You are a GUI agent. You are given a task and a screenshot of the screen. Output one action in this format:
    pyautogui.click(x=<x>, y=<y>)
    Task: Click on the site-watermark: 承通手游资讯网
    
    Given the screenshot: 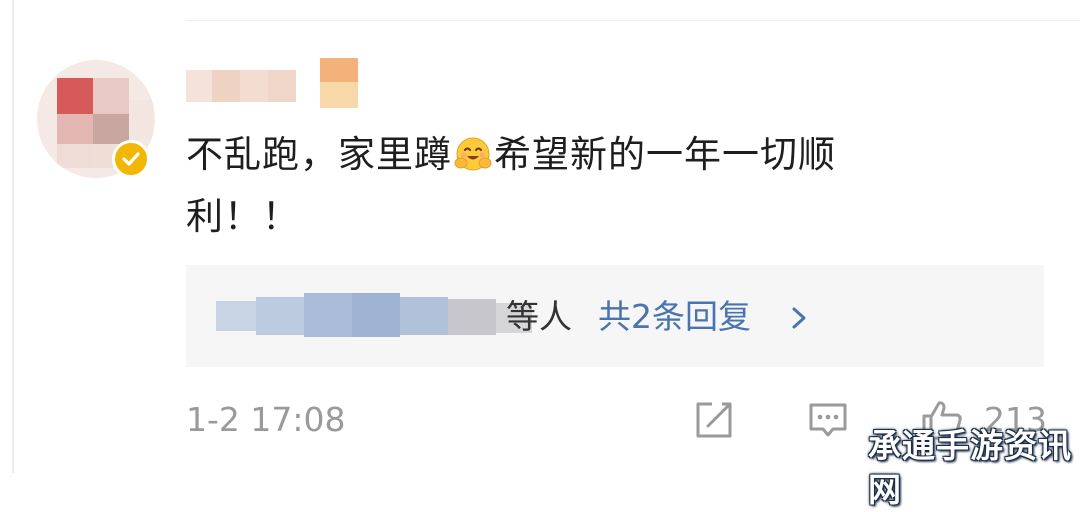 What is the action you would take?
    pyautogui.click(x=970, y=467)
    